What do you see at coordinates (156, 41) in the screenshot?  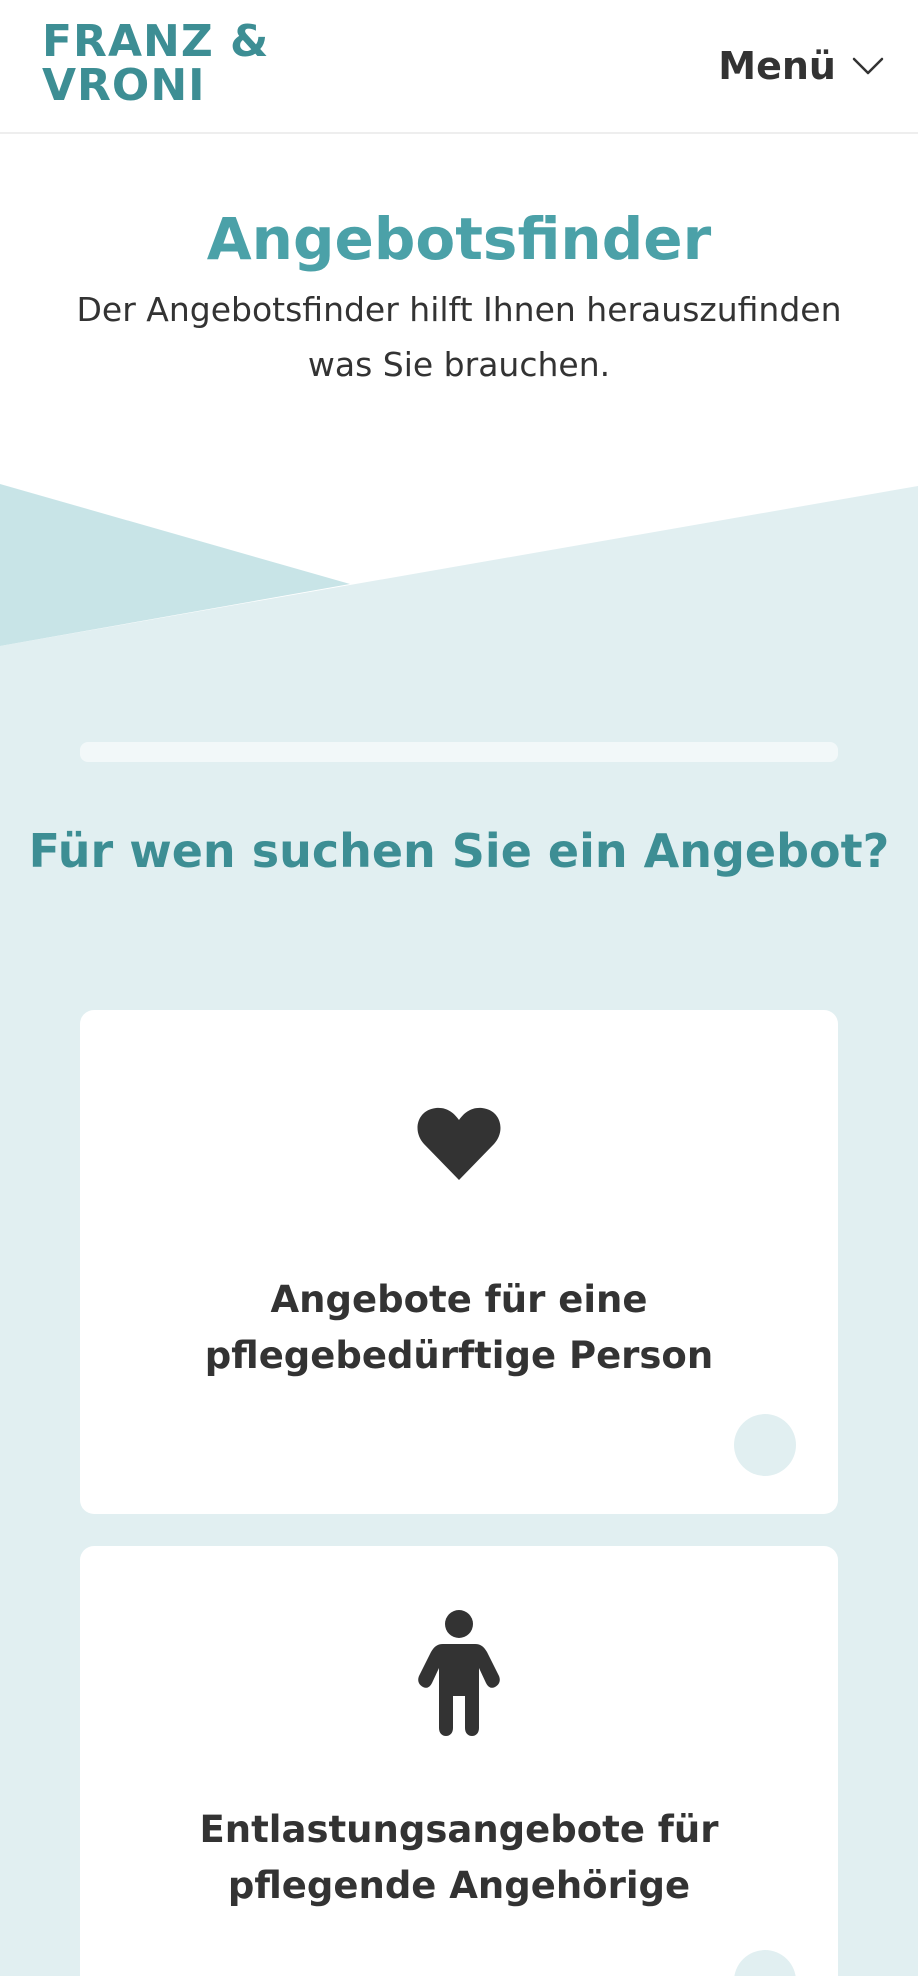 I see `logo-line-1: FRANZ &` at bounding box center [156, 41].